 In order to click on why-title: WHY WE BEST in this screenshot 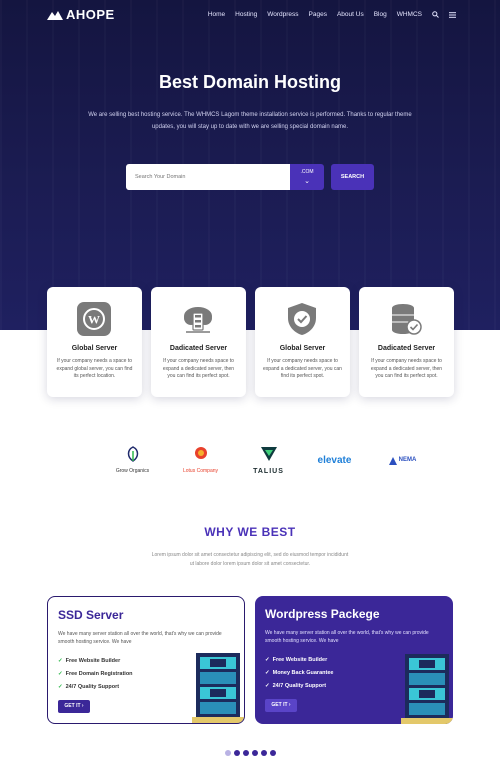, I will do `click(250, 532)`.